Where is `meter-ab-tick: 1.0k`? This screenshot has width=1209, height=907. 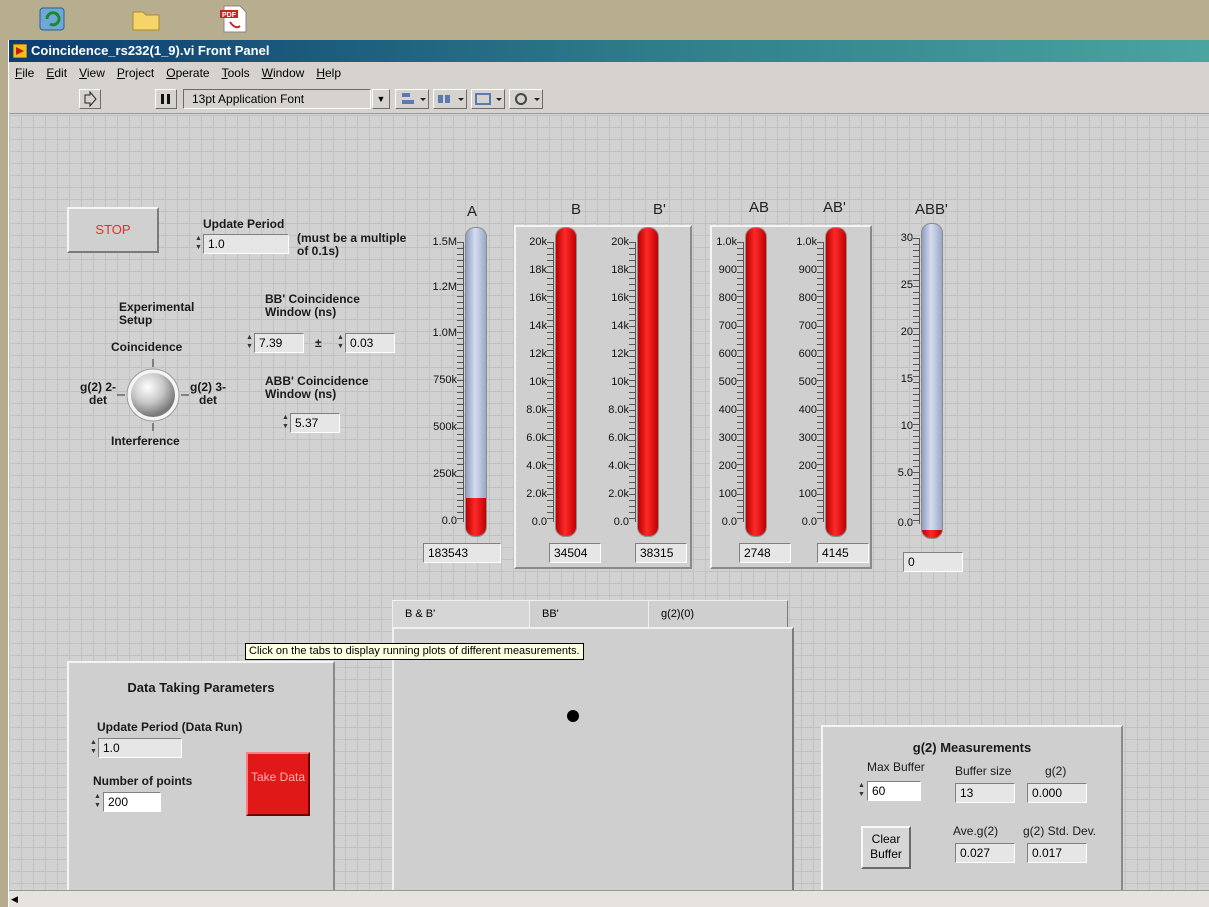 meter-ab-tick: 1.0k is located at coordinates (726, 242).